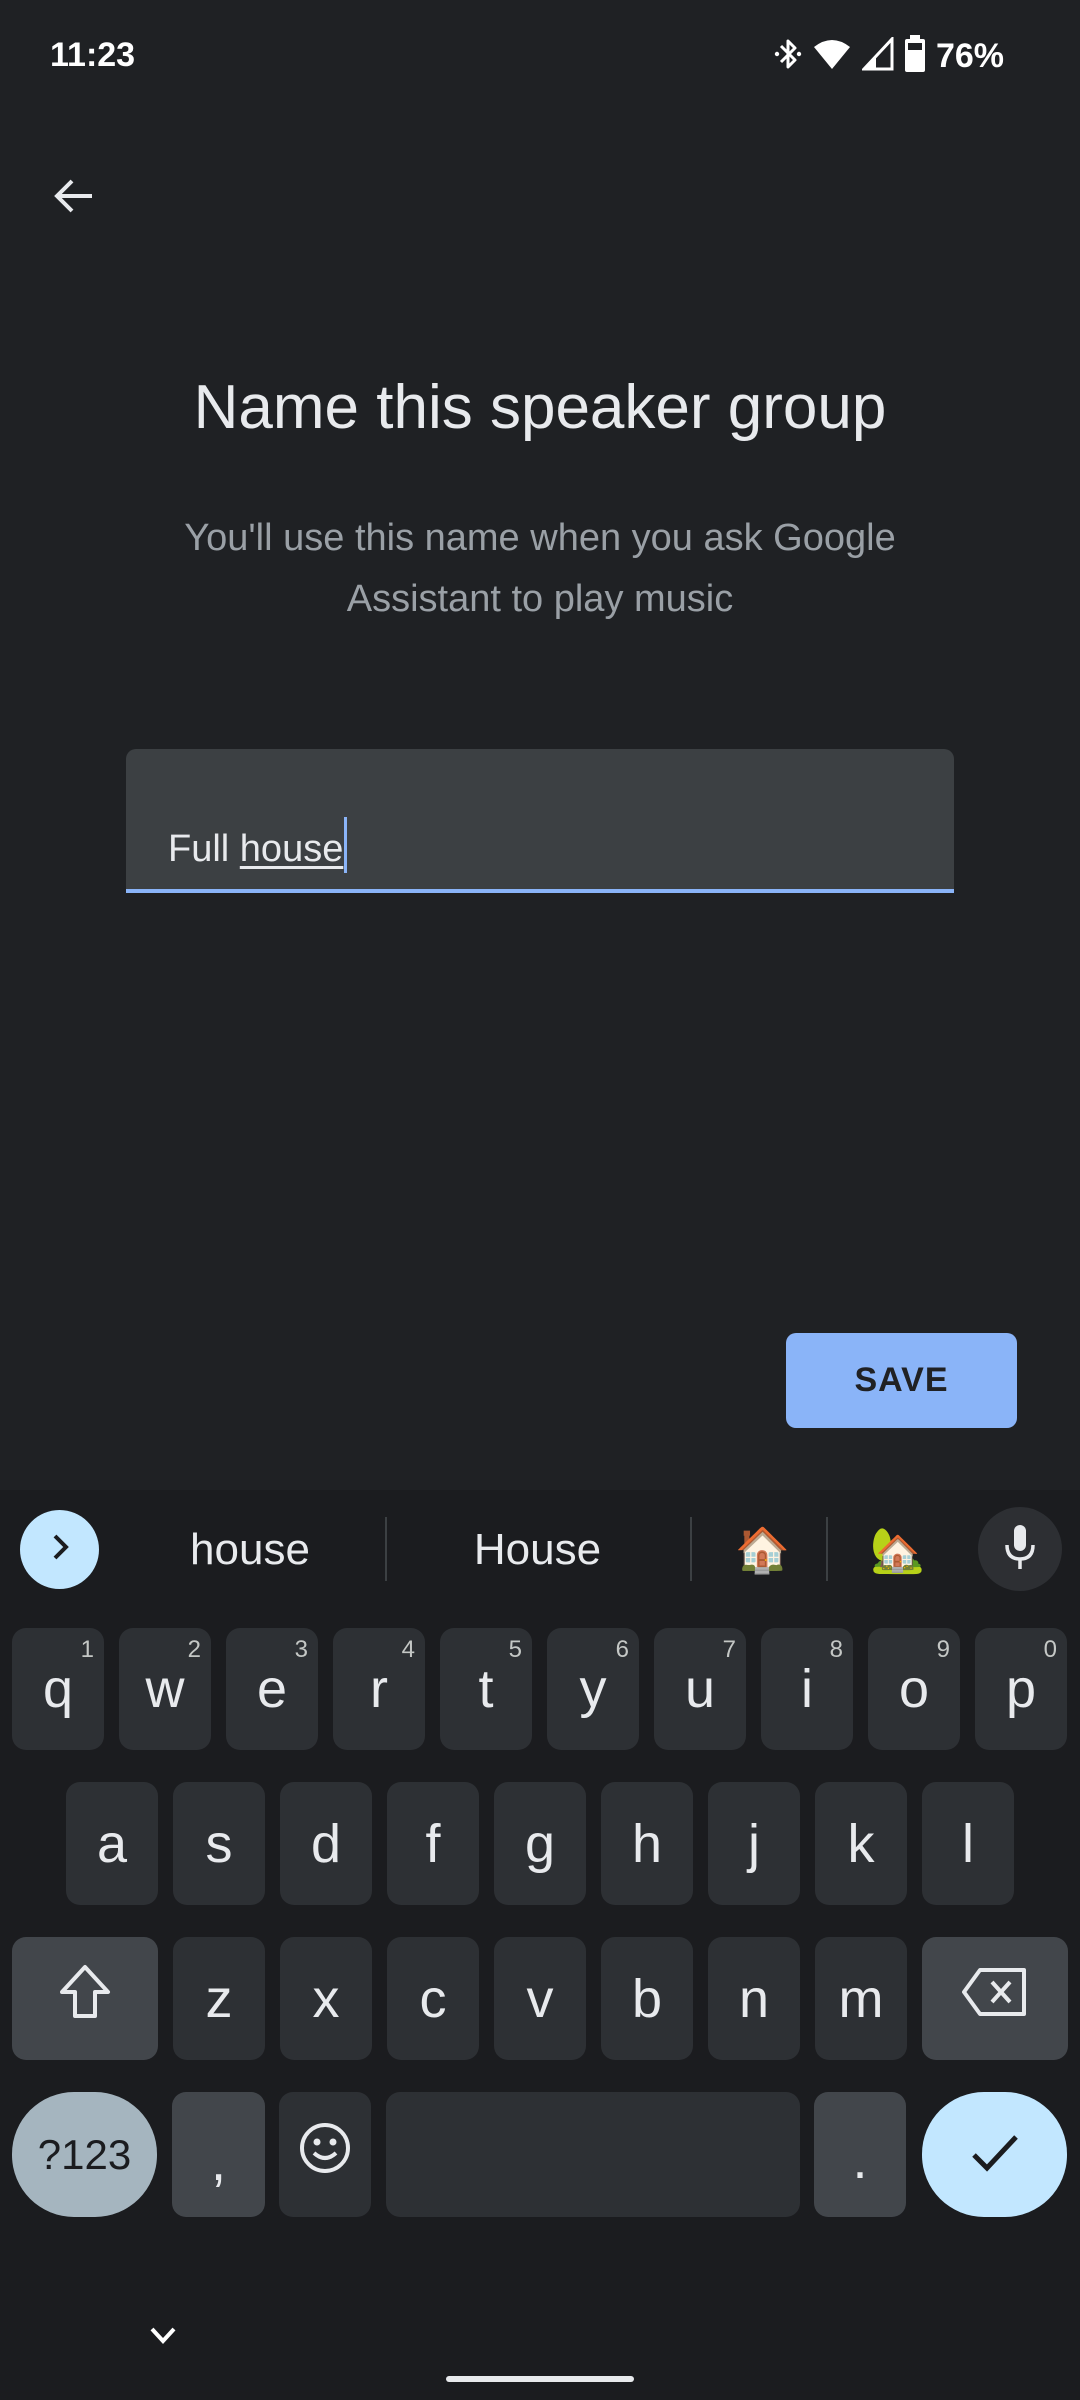 This screenshot has width=1080, height=2400. Describe the element at coordinates (433, 1998) in the screenshot. I see `key-c: c` at that location.